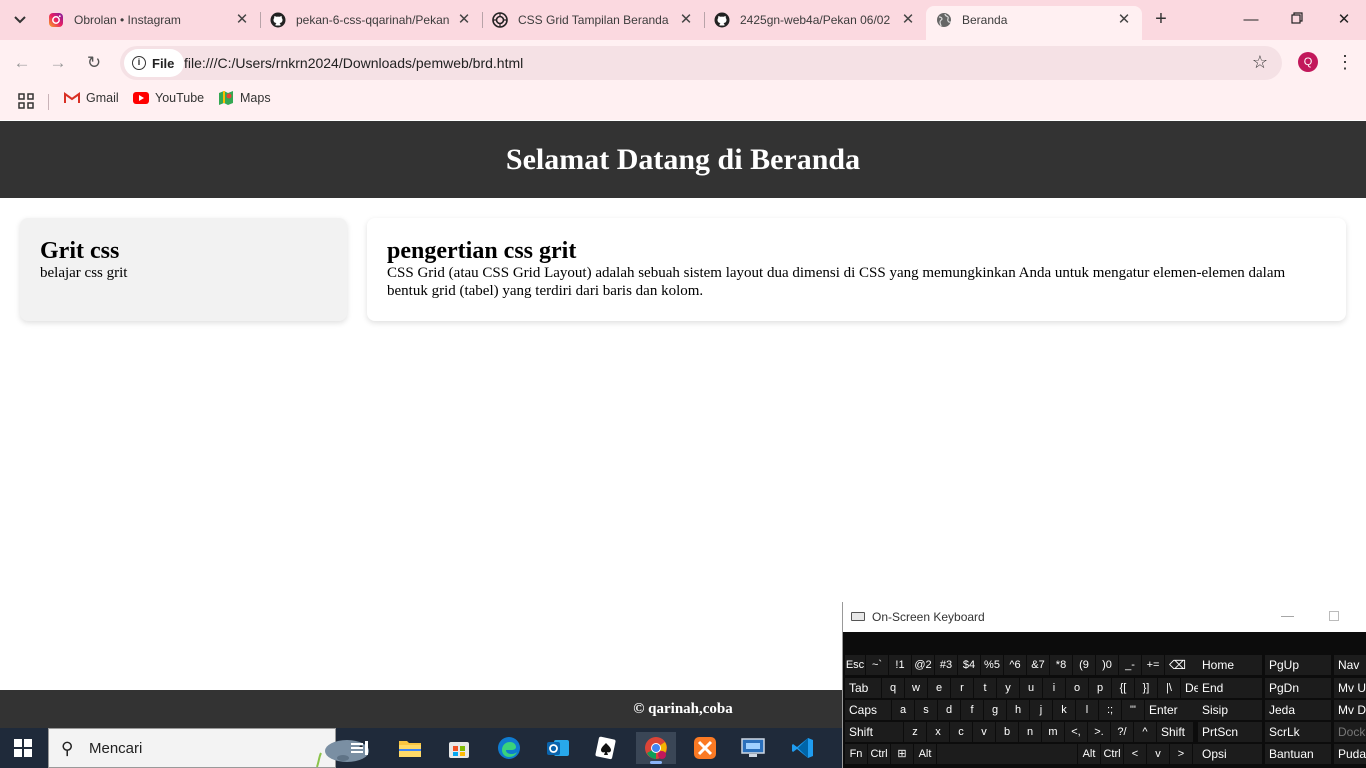  I want to click on osk-key: f, so click(972, 710).